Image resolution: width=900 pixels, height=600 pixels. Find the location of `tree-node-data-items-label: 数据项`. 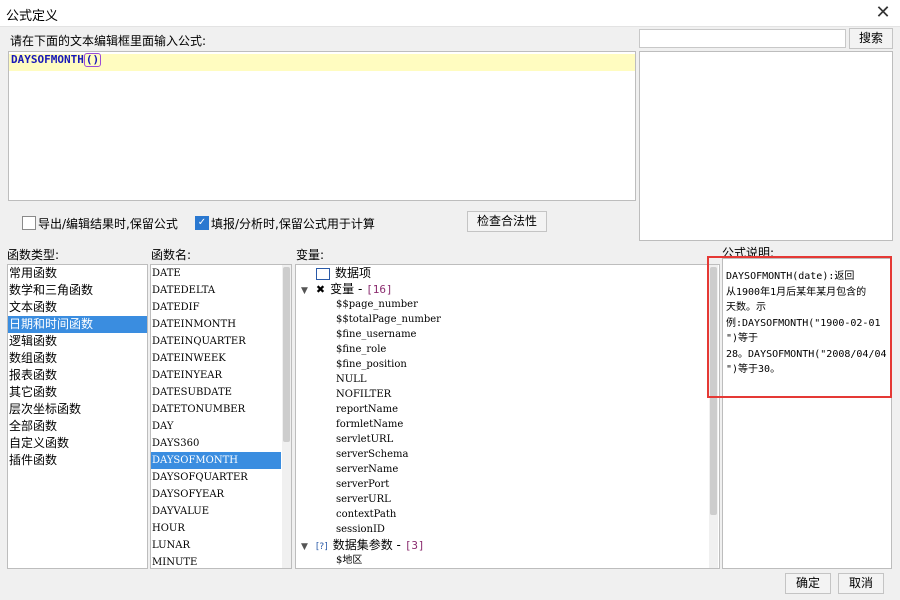

tree-node-data-items-label: 数据项 is located at coordinates (353, 273).